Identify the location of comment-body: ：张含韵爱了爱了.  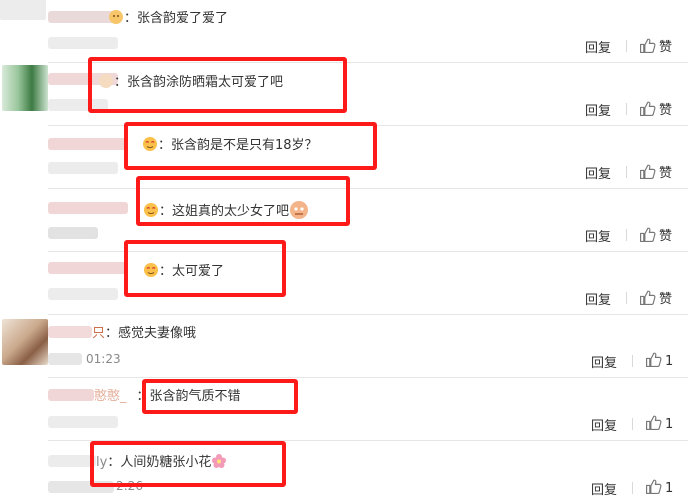
(168, 18).